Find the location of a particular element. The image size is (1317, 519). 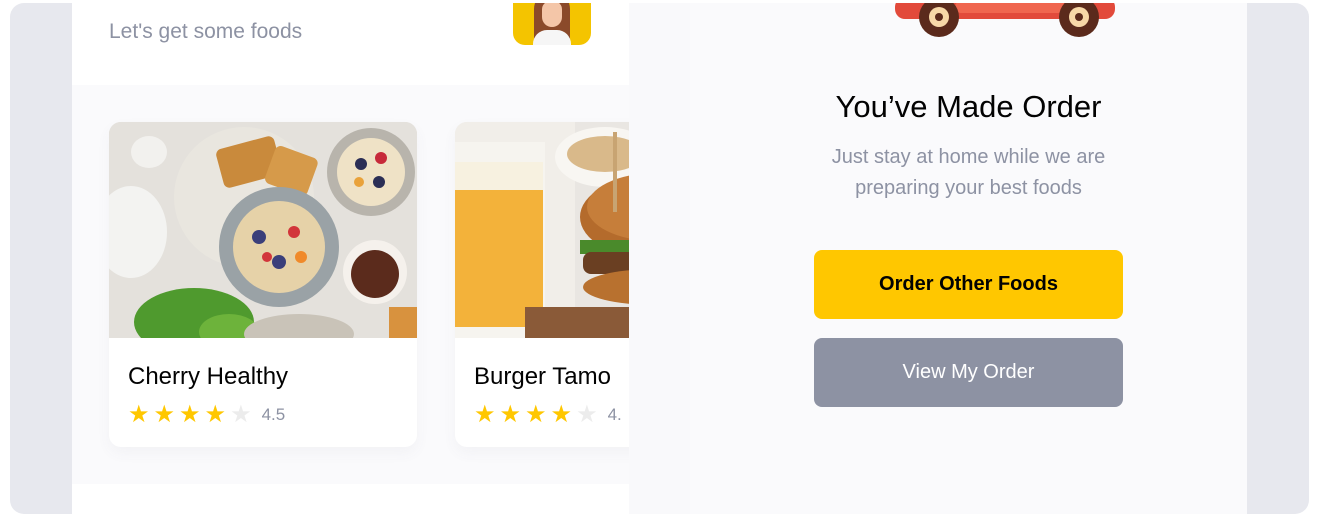

view-my-order-button: View My Order is located at coordinates (968, 372).